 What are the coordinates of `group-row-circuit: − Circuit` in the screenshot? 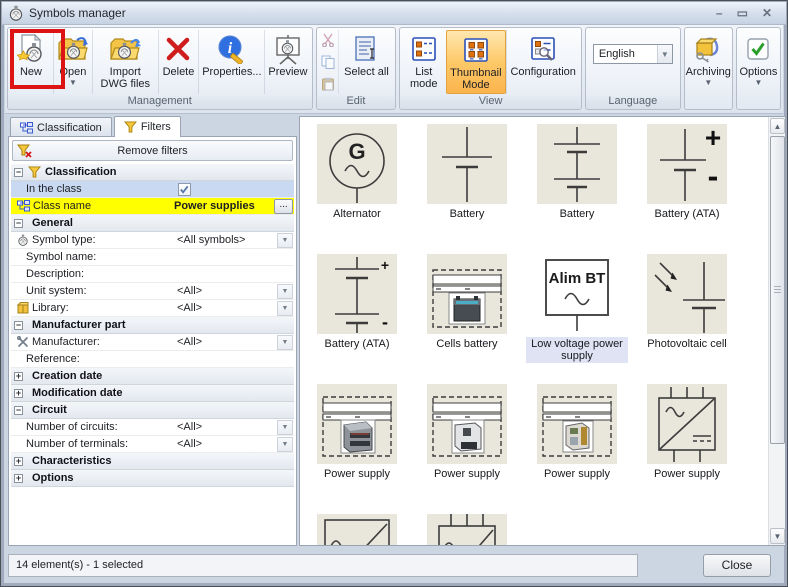 It's located at (152, 410).